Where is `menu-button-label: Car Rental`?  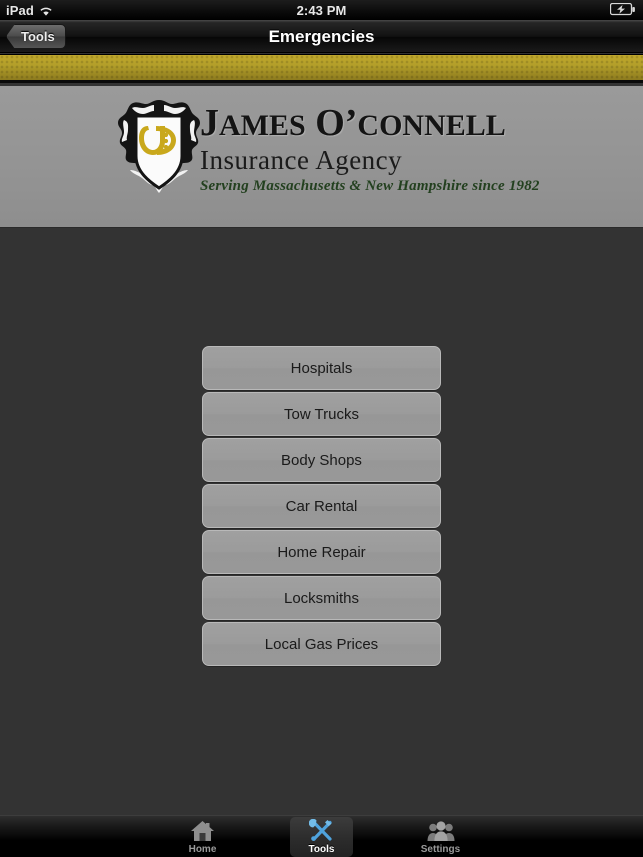
menu-button-label: Car Rental is located at coordinates (321, 506).